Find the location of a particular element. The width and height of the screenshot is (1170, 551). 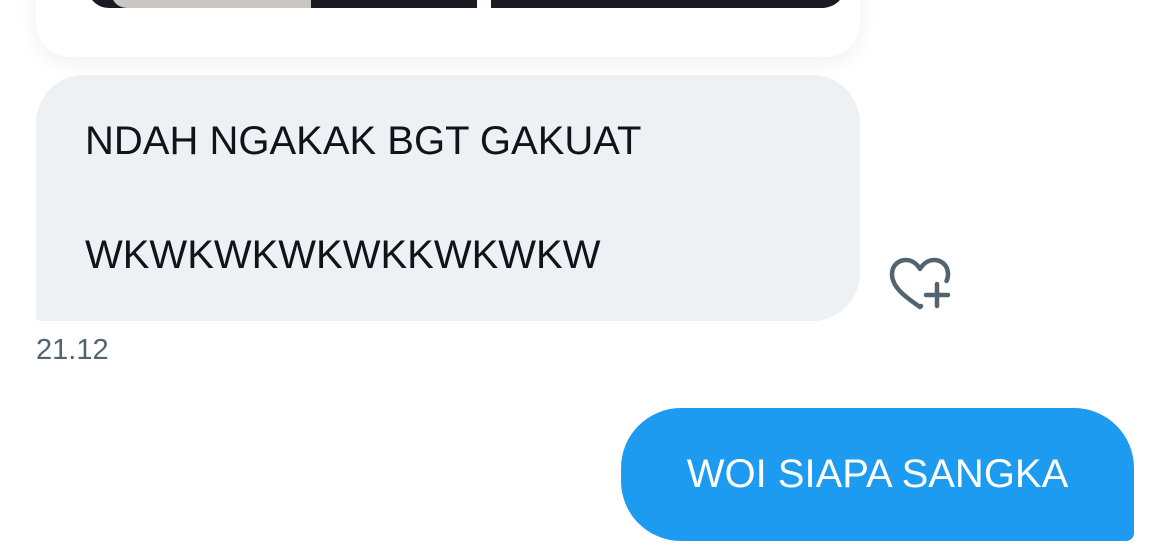

media-thumbnail-left is located at coordinates (282, 4).